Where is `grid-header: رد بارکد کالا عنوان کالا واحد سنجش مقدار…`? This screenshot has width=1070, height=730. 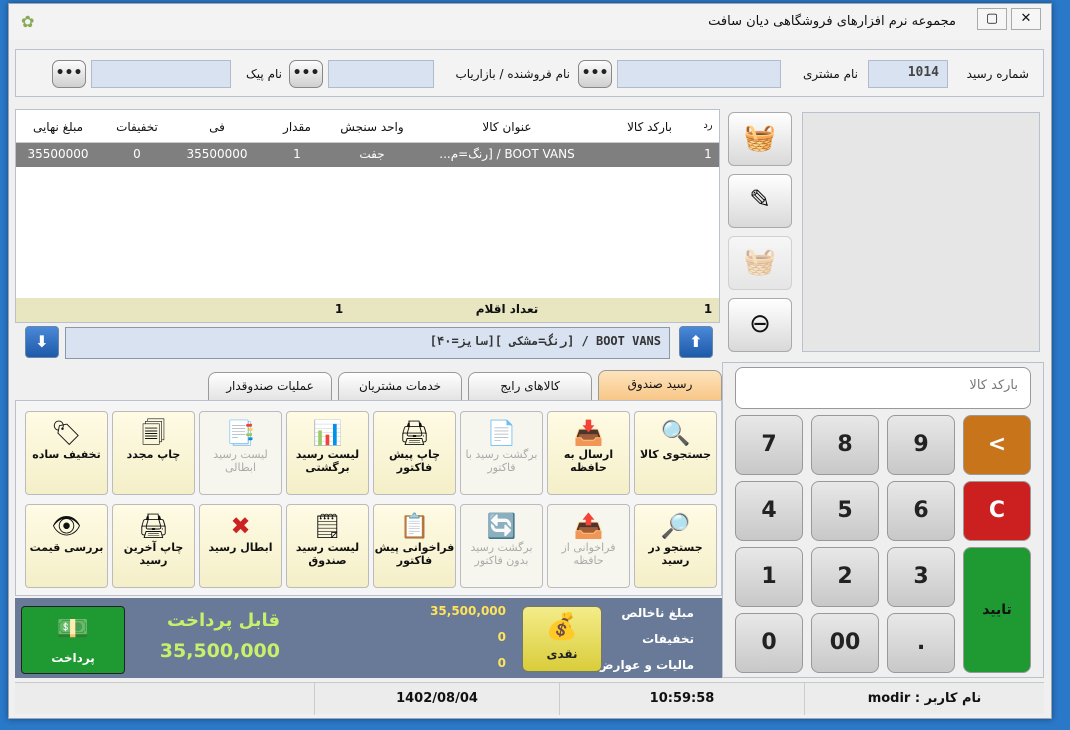 grid-header: رد بارکد کالا عنوان کالا واحد سنجش مقدار… is located at coordinates (367, 126).